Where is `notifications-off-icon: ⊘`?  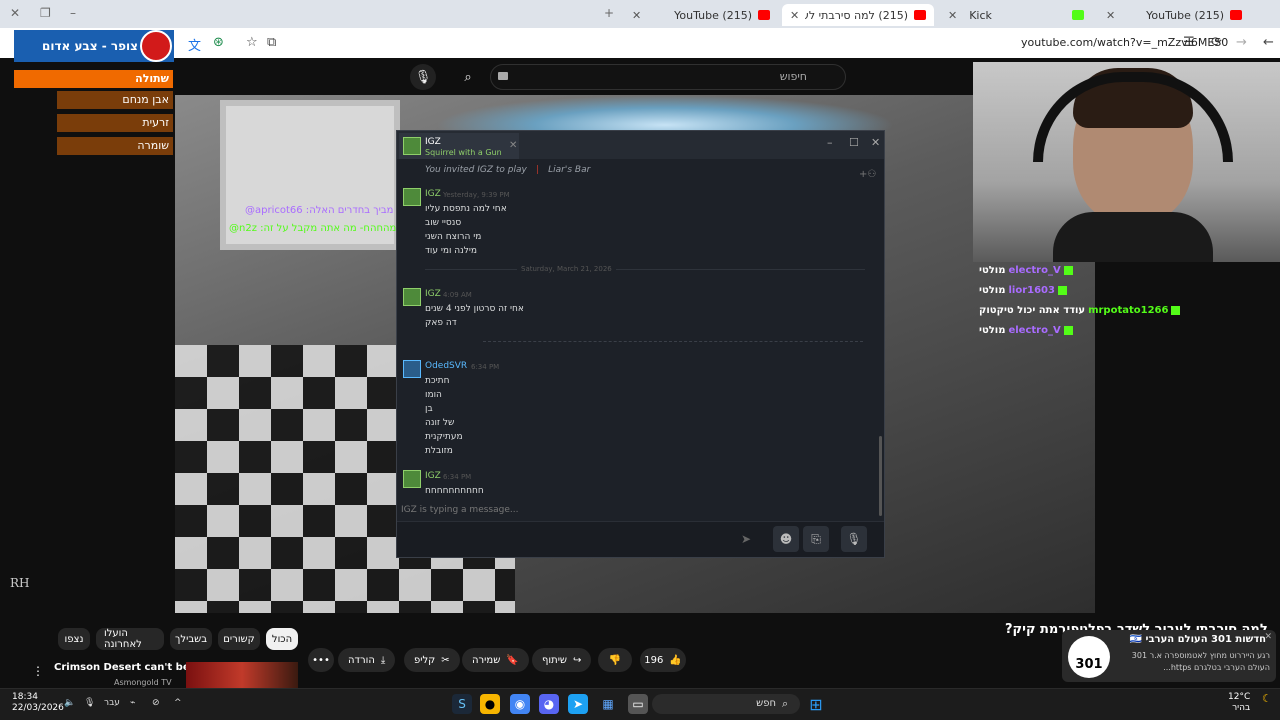
notifications-off-icon: ⊘ is located at coordinates (156, 703).